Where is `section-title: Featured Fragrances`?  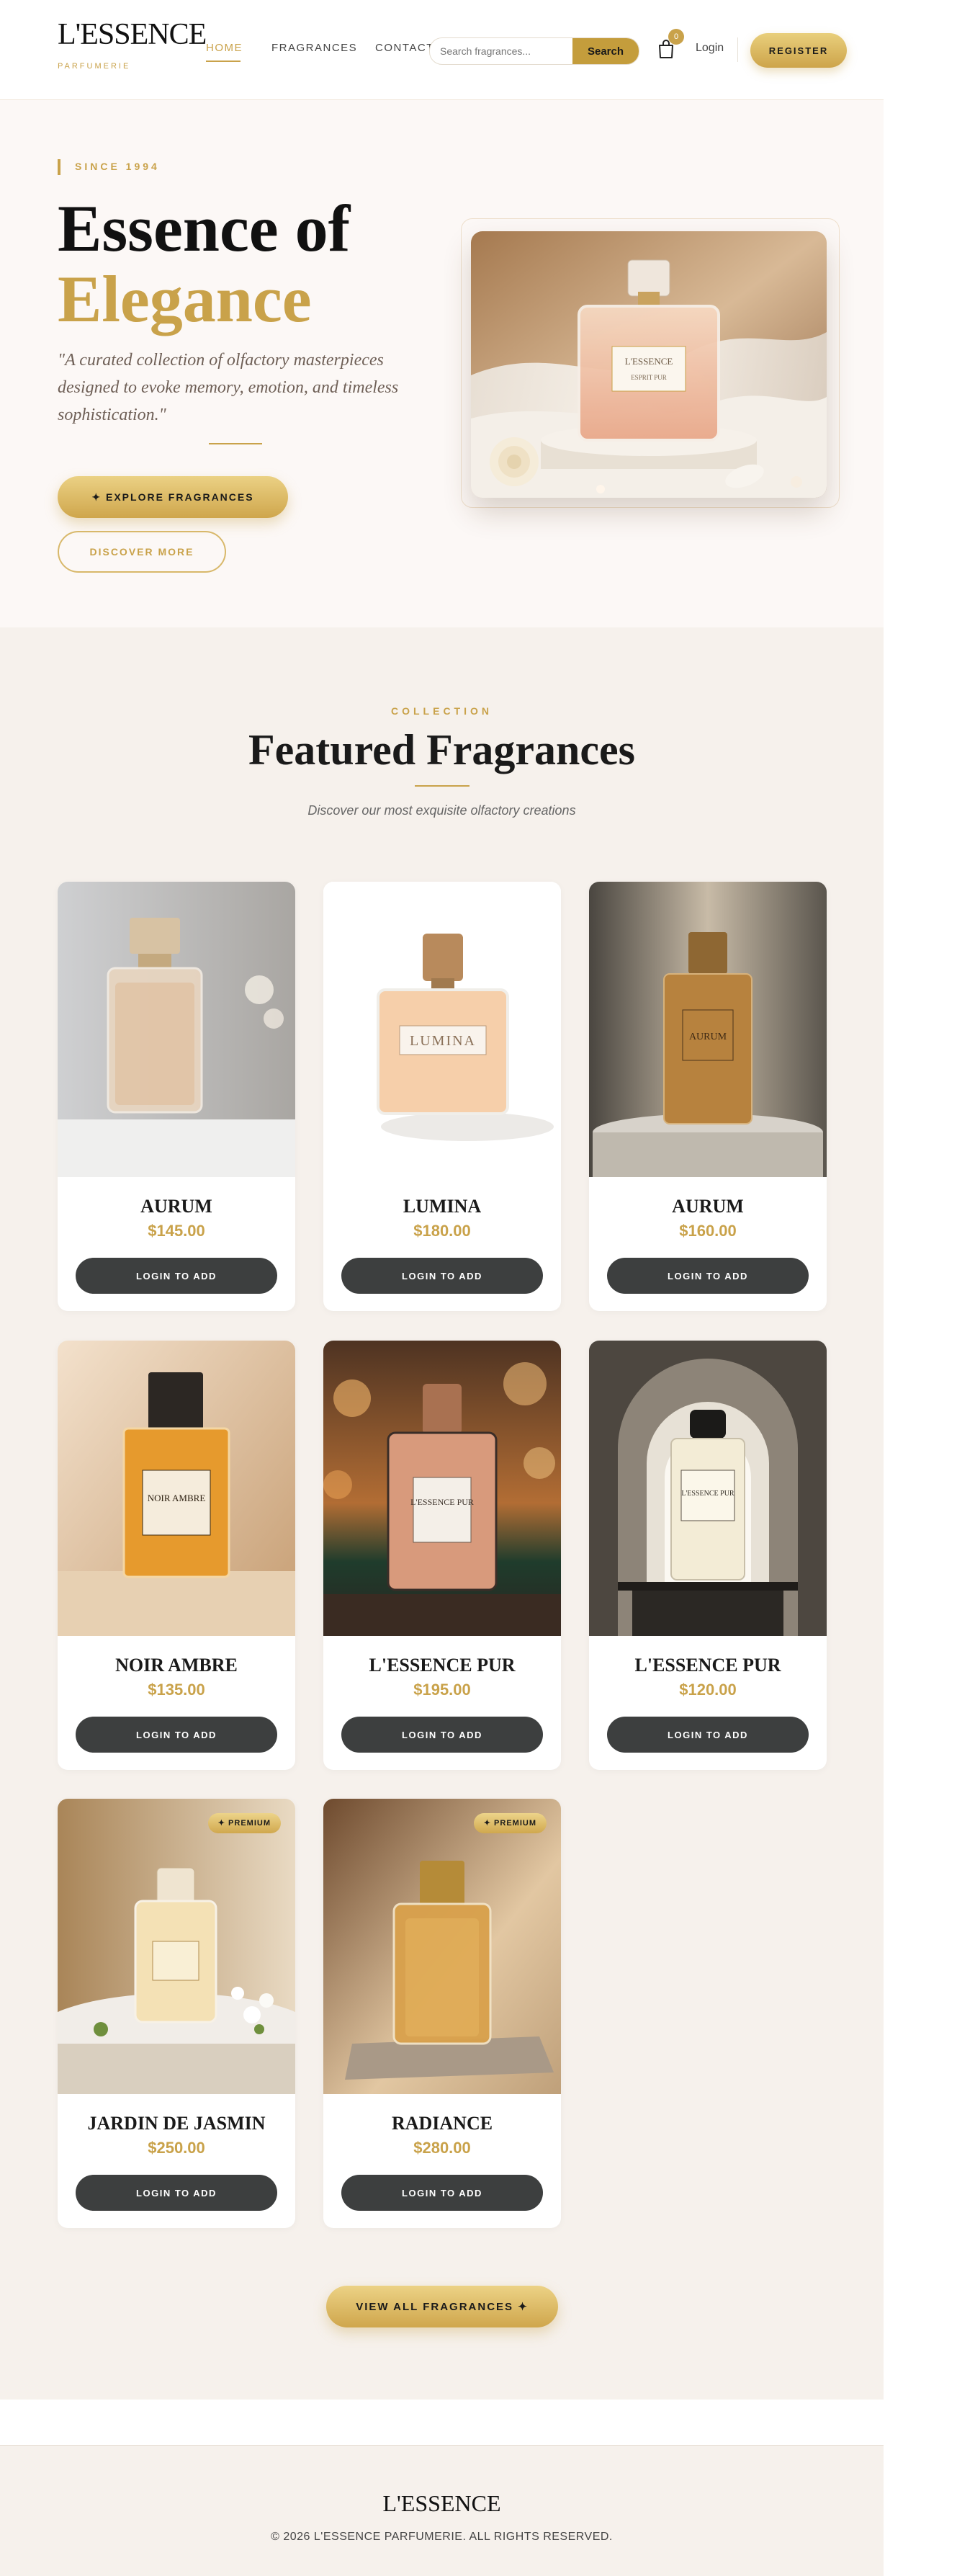 section-title: Featured Fragrances is located at coordinates (442, 750).